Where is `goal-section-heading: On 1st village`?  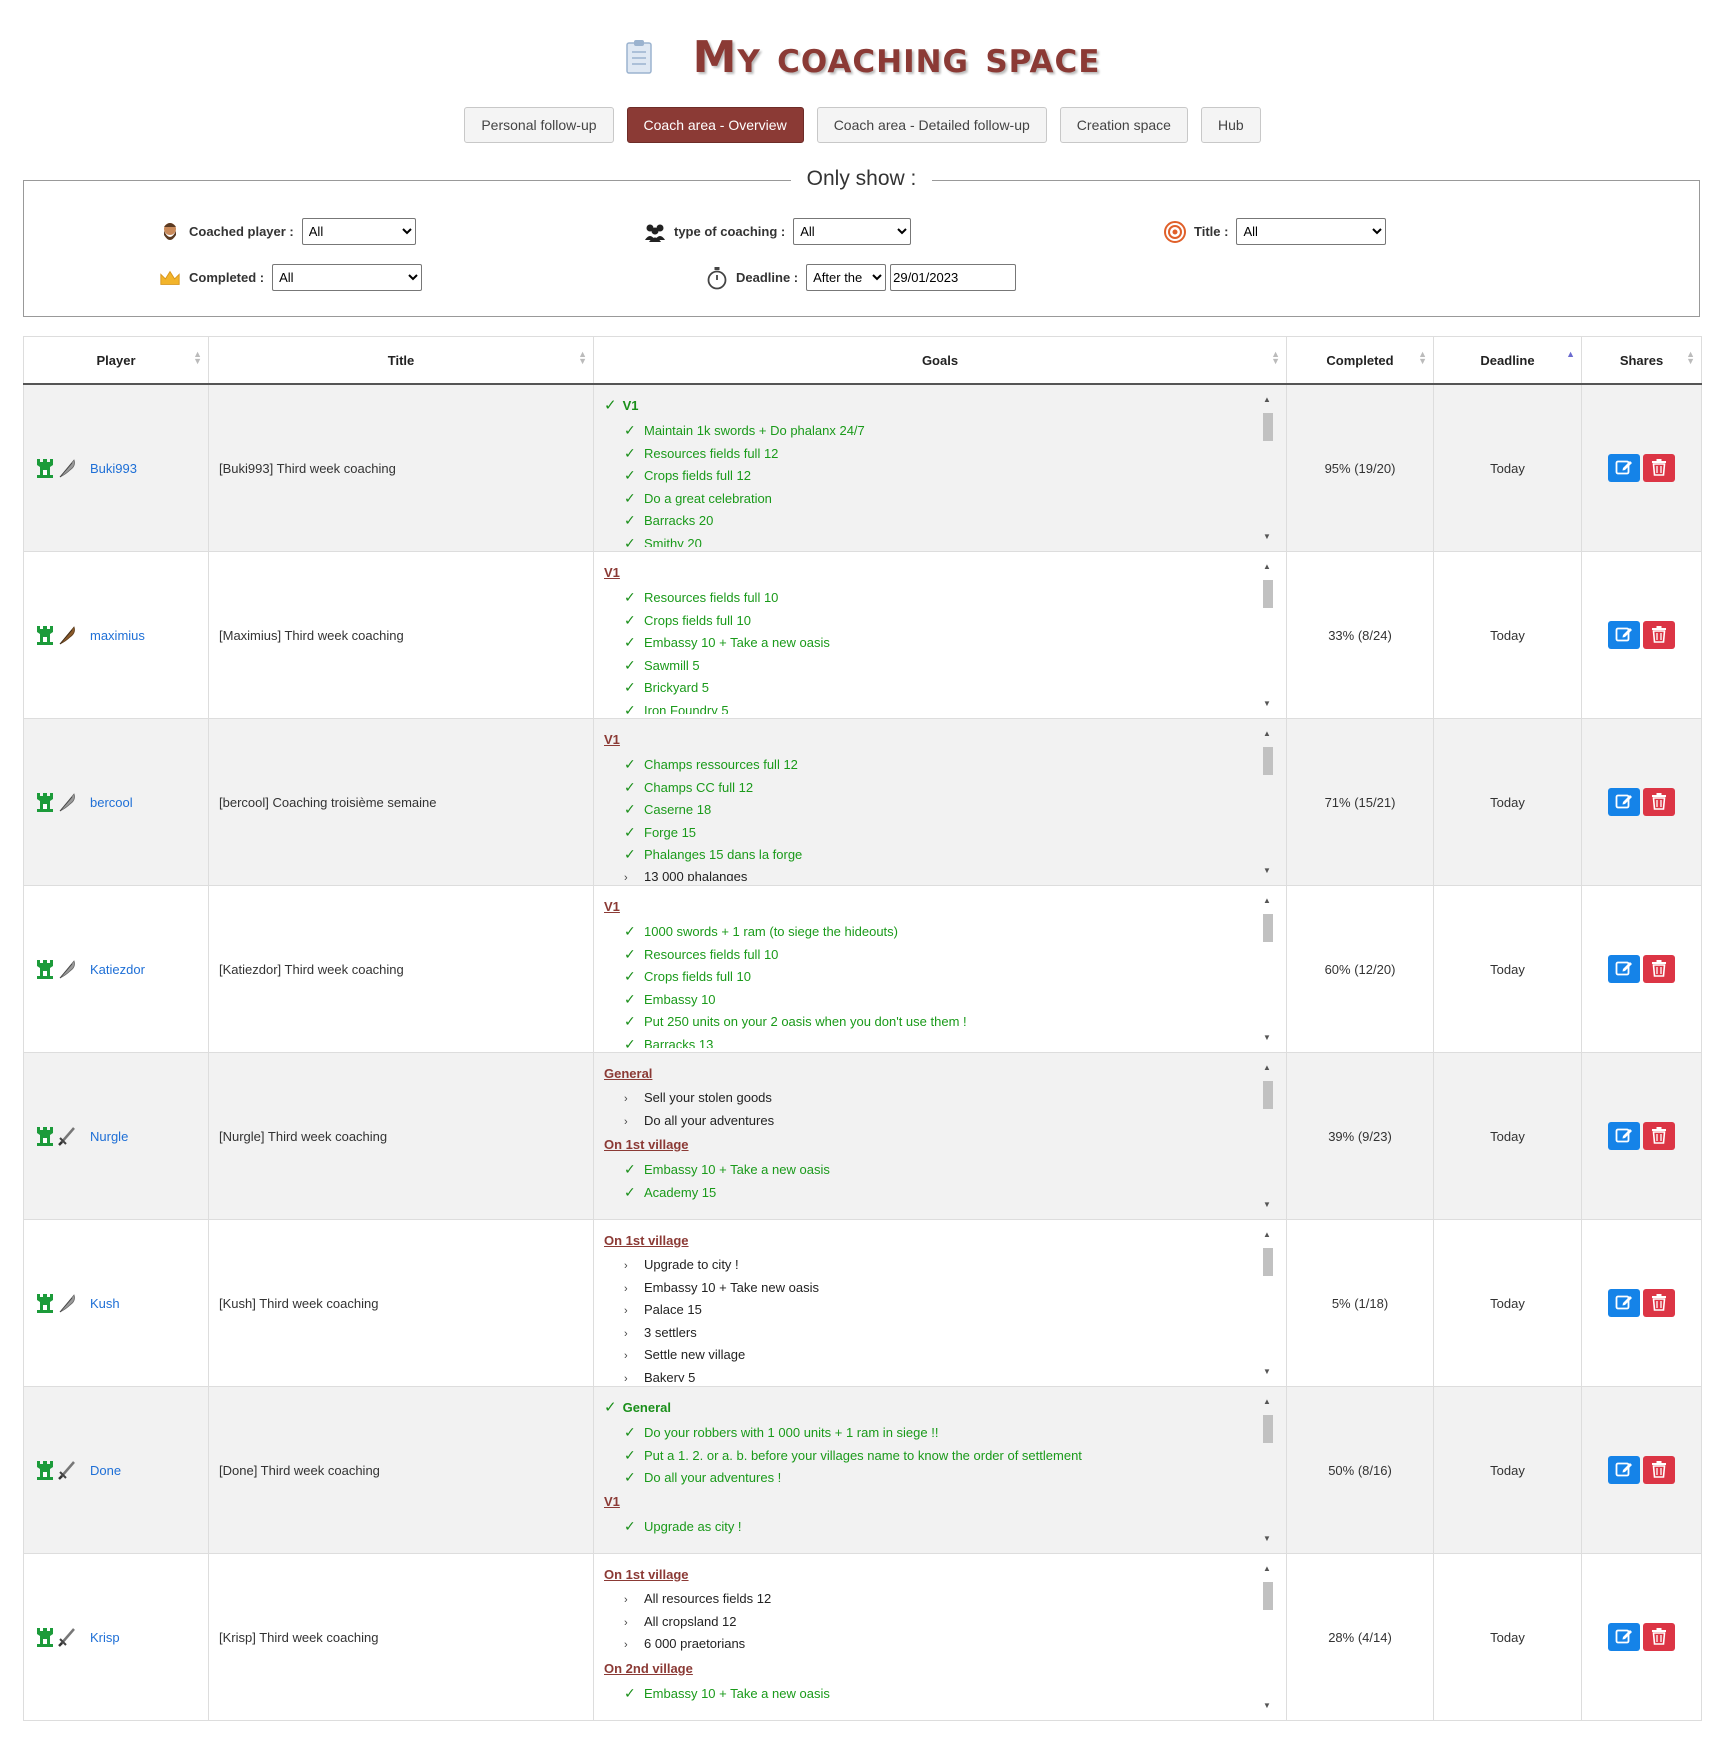
goal-section-heading: On 1st village is located at coordinates (929, 1575).